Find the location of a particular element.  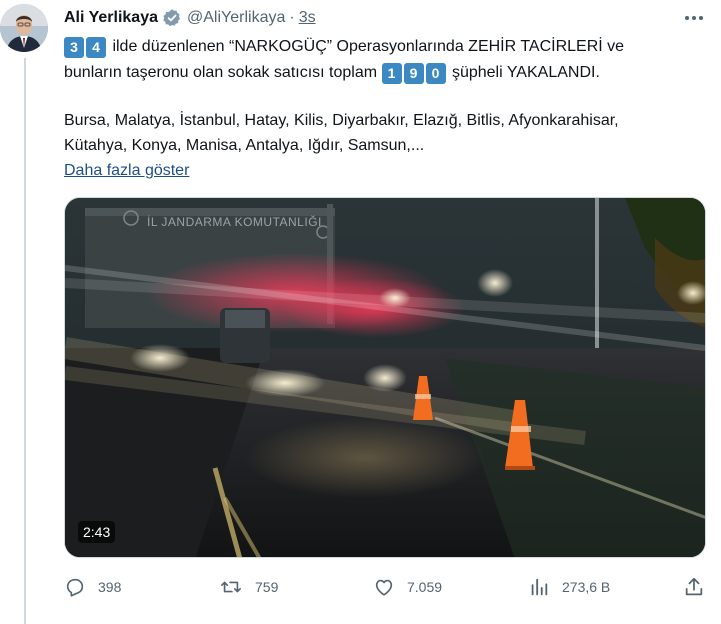

keycap-digit: 3 is located at coordinates (74, 47).